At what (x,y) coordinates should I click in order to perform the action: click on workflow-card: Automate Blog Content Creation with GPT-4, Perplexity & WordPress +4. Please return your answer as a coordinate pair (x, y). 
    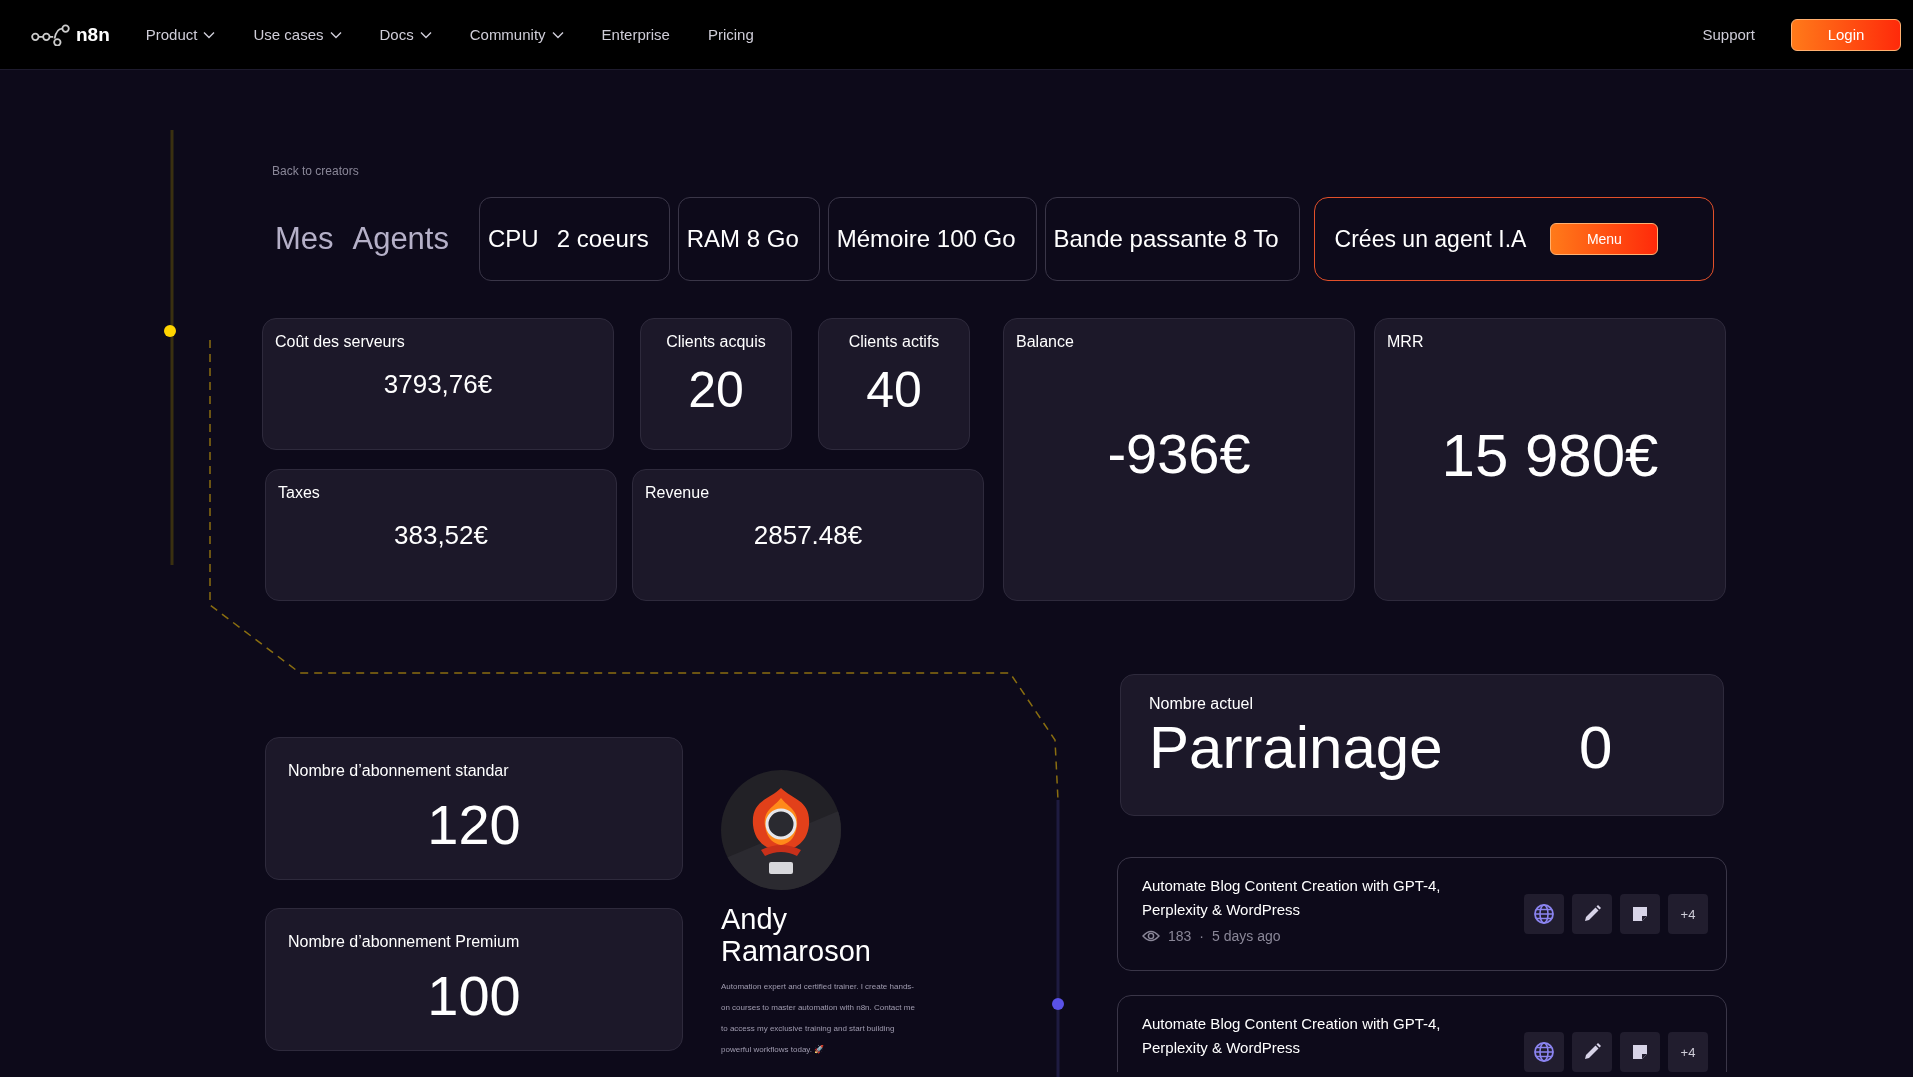
    Looking at the image, I should click on (1422, 1033).